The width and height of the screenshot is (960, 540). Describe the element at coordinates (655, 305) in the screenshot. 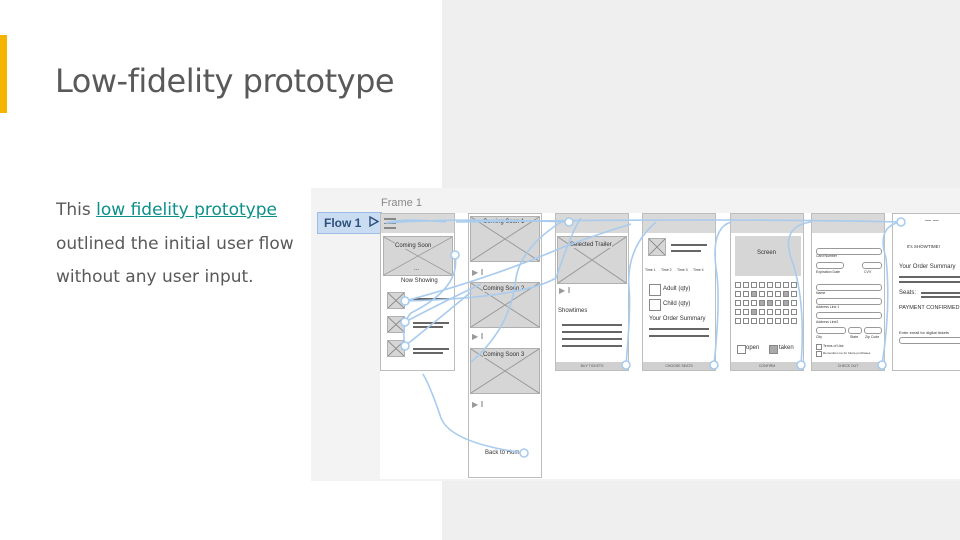

I see `child-checkbox` at that location.